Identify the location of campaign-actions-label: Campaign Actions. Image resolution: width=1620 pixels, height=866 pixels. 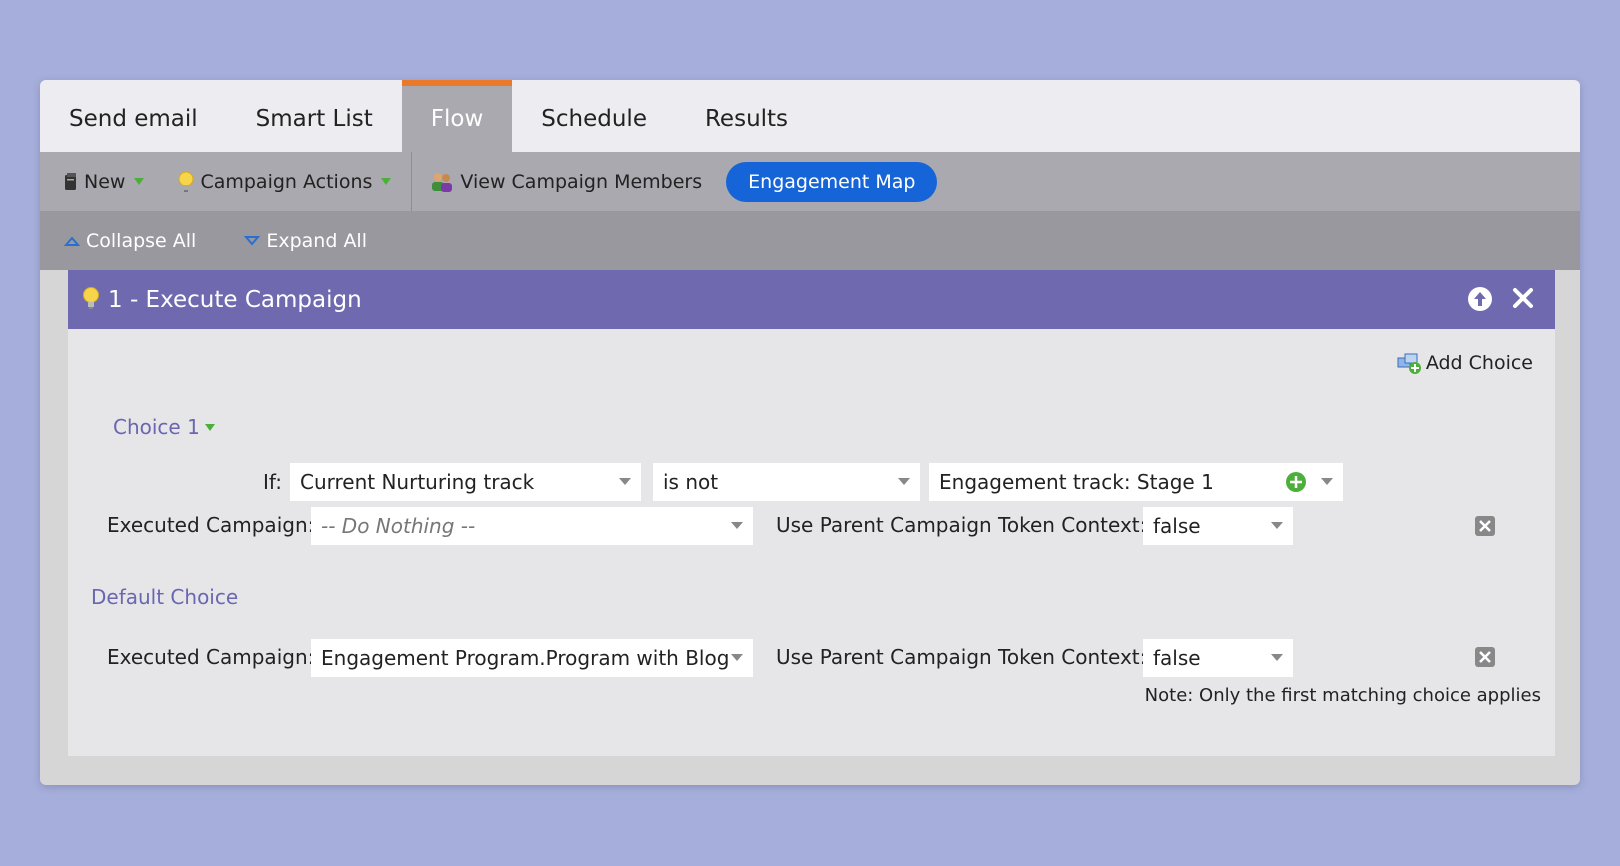
(286, 181).